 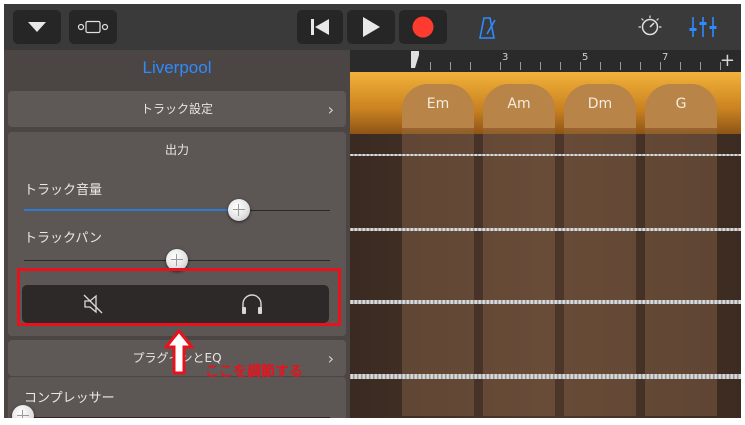 What do you see at coordinates (438, 104) in the screenshot?
I see `chord-label: Em` at bounding box center [438, 104].